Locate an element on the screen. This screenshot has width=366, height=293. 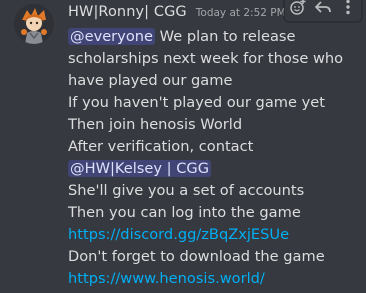
message-line: scholarships next week for those who is located at coordinates (206, 58).